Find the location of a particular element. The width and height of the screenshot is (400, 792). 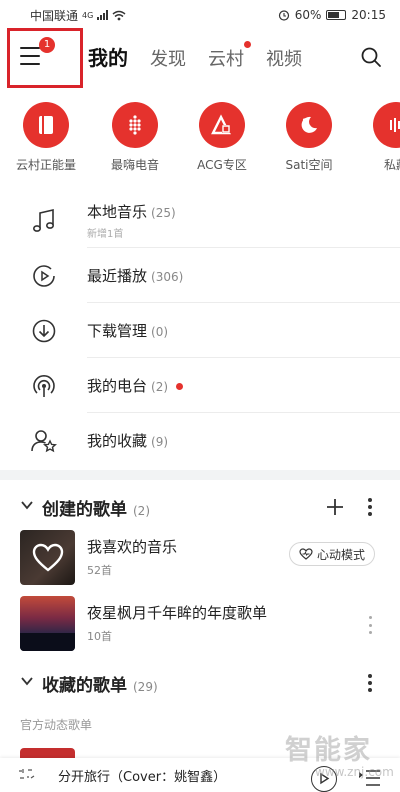

quick-item-private: 私藏 is located at coordinates (375, 137).